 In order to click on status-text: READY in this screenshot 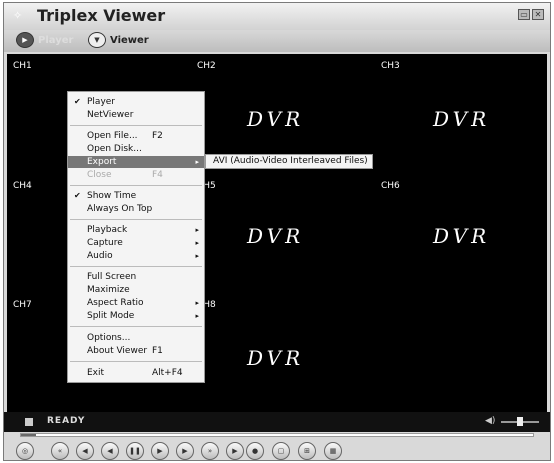, I will do `click(66, 421)`.